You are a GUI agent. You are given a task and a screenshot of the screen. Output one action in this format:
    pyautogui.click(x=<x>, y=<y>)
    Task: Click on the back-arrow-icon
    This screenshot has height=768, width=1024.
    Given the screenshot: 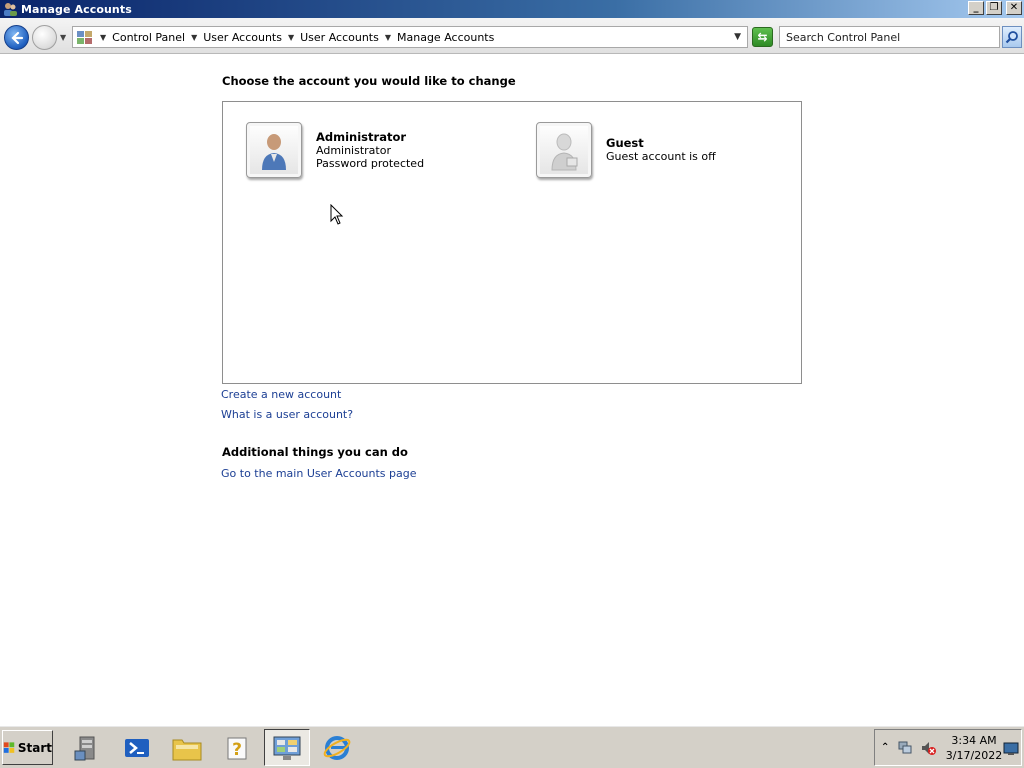 What is the action you would take?
    pyautogui.click(x=16, y=37)
    